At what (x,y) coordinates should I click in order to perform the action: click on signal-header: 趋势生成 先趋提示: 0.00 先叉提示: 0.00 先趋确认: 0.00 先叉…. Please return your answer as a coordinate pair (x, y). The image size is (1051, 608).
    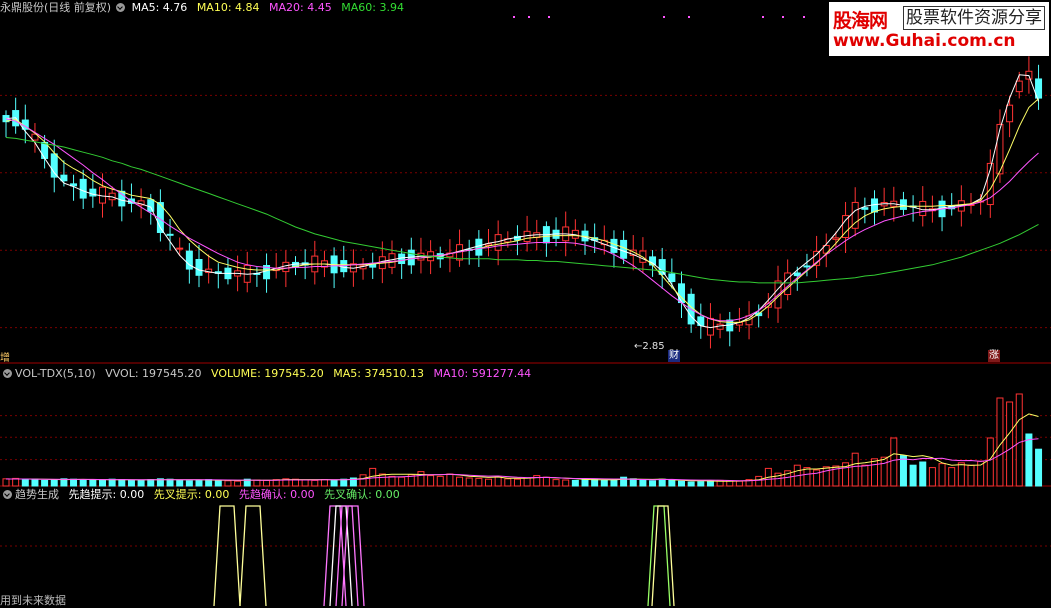
    Looking at the image, I should click on (203, 494).